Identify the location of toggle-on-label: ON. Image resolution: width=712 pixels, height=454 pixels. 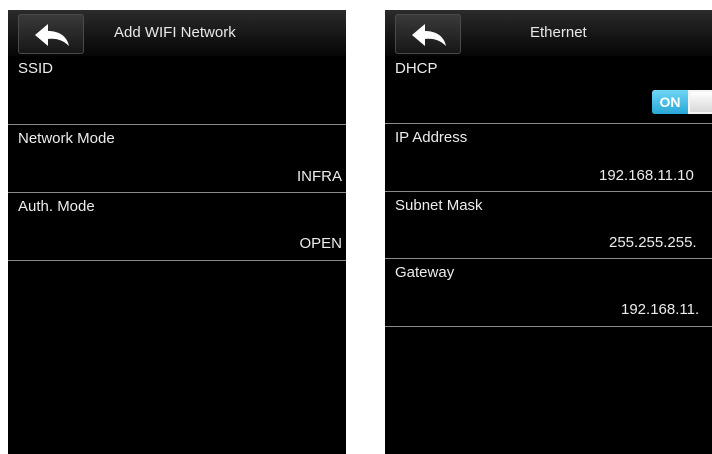
(670, 102).